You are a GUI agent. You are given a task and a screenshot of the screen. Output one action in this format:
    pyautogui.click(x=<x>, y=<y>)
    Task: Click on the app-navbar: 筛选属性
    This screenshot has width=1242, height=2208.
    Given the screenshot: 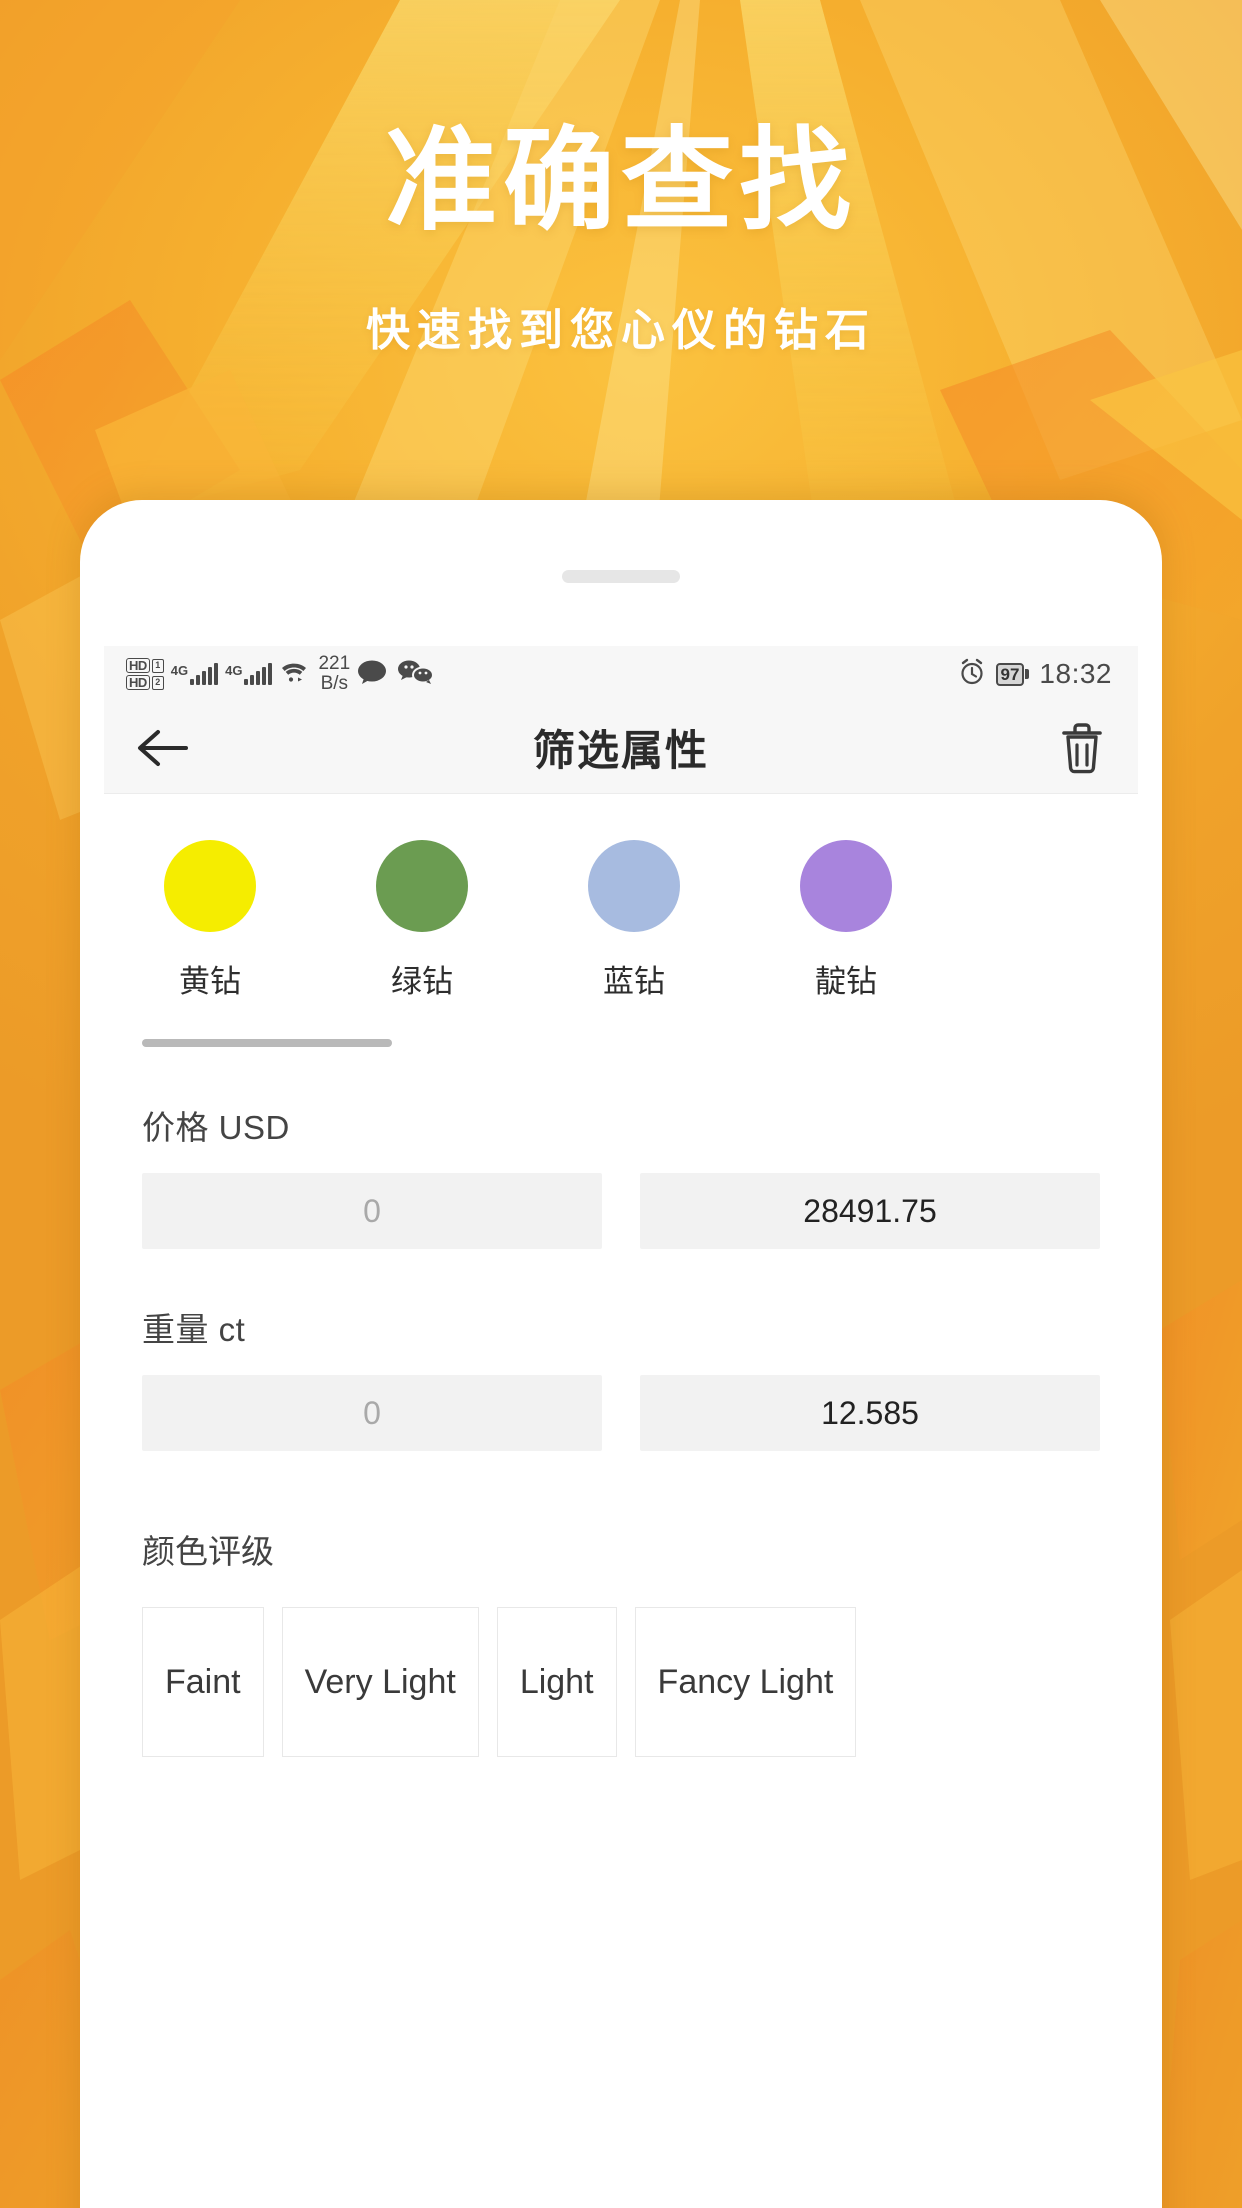 What is the action you would take?
    pyautogui.click(x=621, y=748)
    